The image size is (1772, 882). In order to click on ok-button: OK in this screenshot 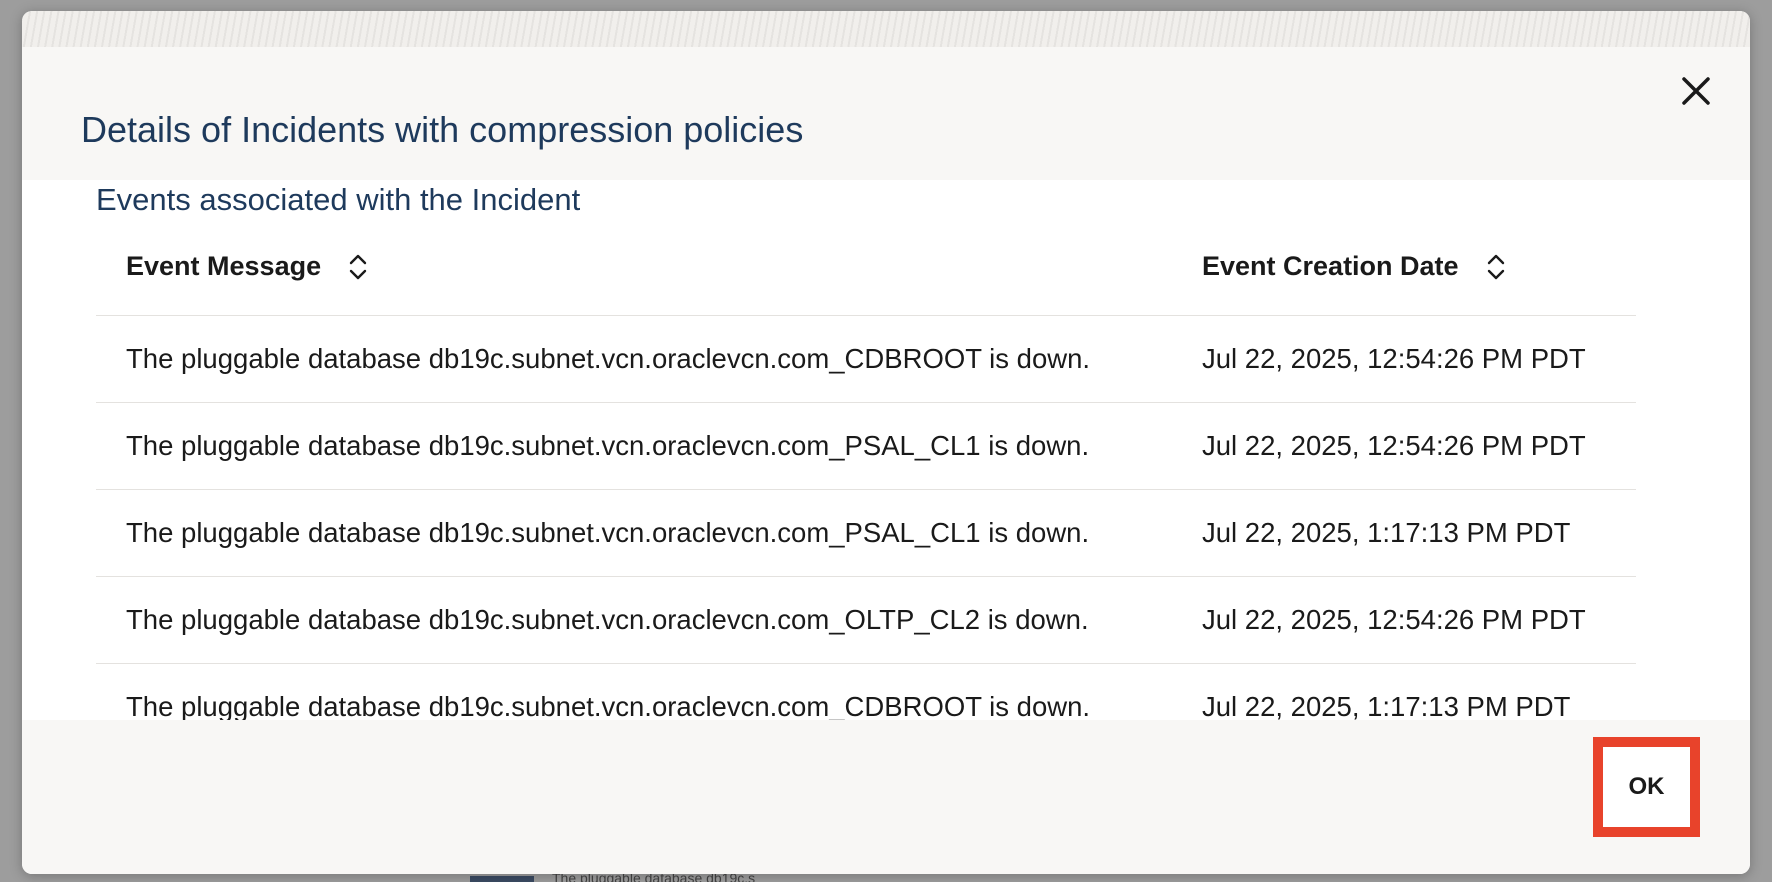, I will do `click(1647, 787)`.